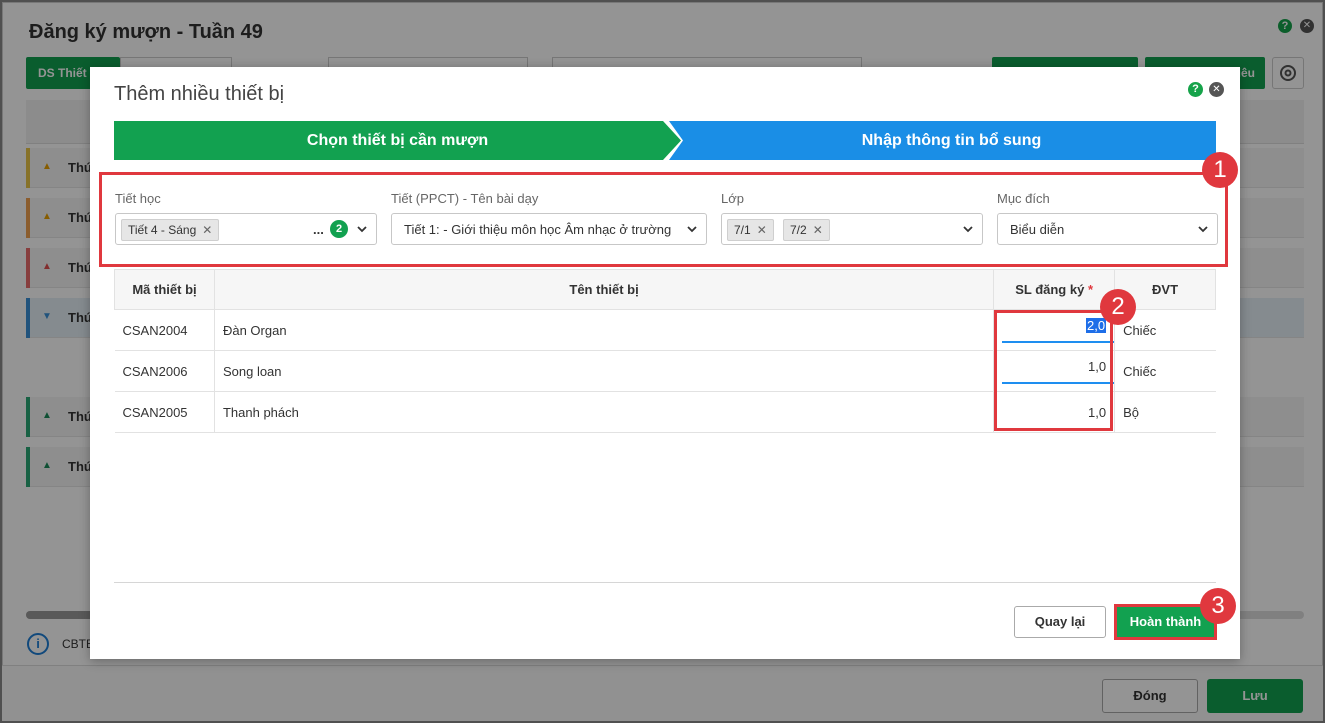 The width and height of the screenshot is (1325, 723). I want to click on class-label: Lớp, so click(732, 198).